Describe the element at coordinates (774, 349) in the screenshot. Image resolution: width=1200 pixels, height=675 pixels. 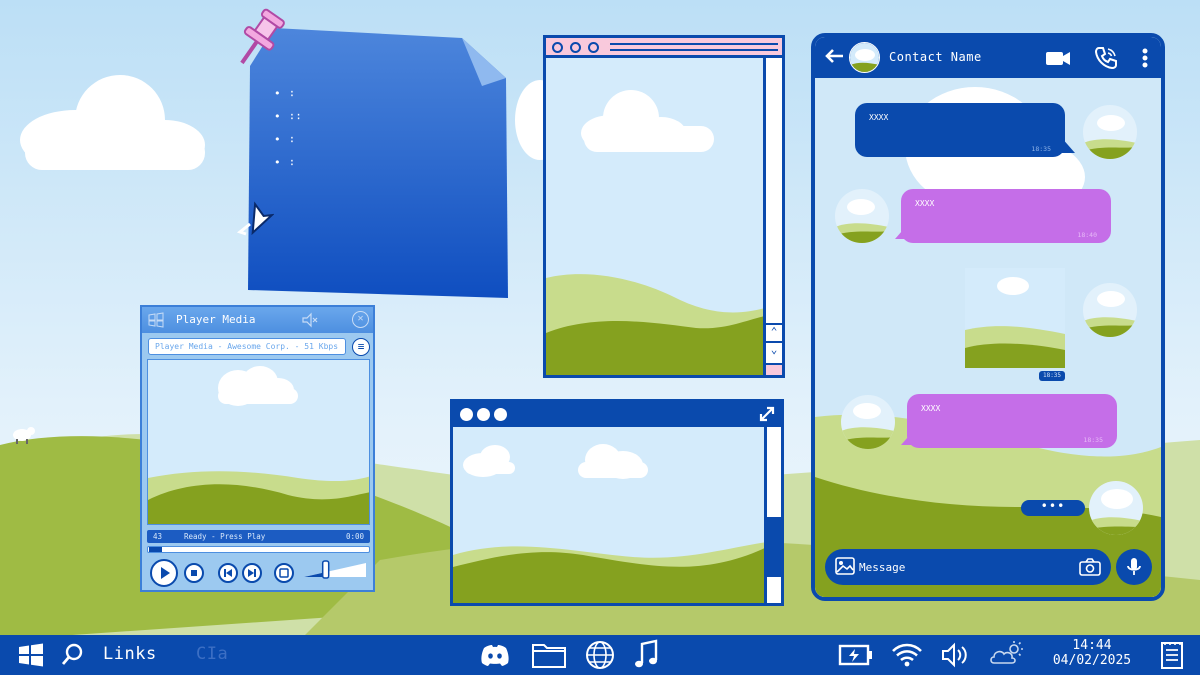
I see `scroll-down-icon: ⌄` at that location.